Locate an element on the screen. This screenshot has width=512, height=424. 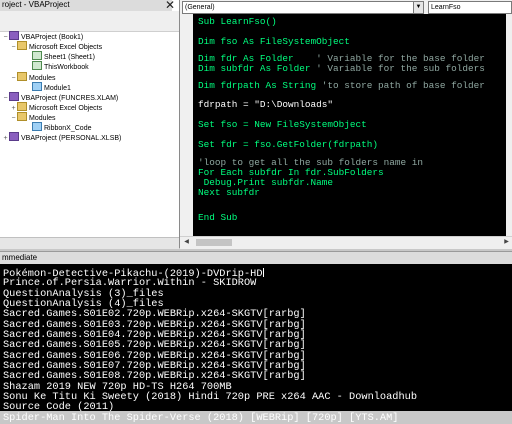
tree-node-label: Sheet1 (Sheet1) is located at coordinates (69, 57).